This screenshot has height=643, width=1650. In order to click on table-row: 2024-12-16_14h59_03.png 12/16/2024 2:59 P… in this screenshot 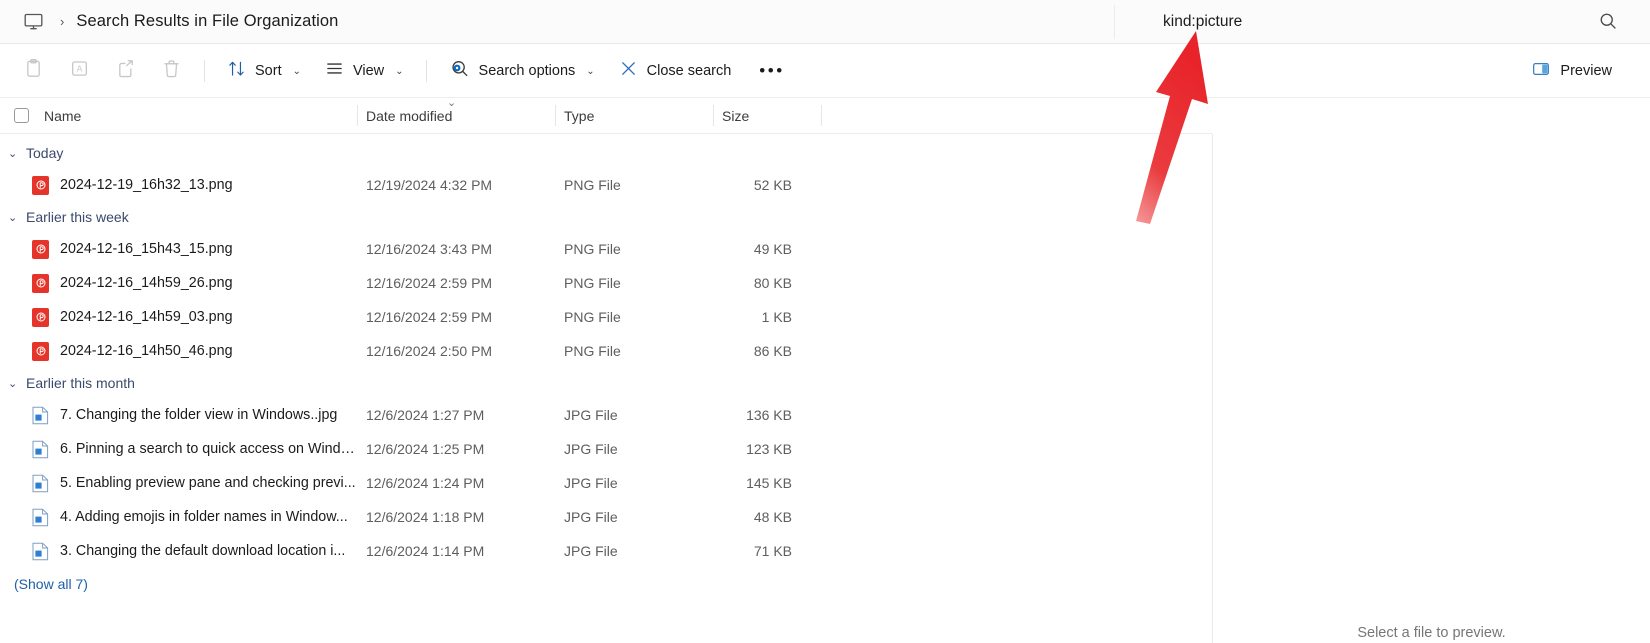, I will do `click(606, 317)`.